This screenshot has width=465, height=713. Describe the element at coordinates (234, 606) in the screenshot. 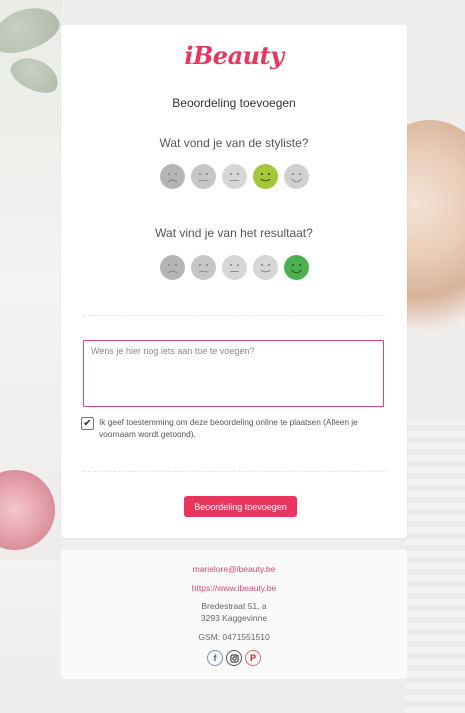

I see `address-line-1: Bredestraat 51, a` at that location.